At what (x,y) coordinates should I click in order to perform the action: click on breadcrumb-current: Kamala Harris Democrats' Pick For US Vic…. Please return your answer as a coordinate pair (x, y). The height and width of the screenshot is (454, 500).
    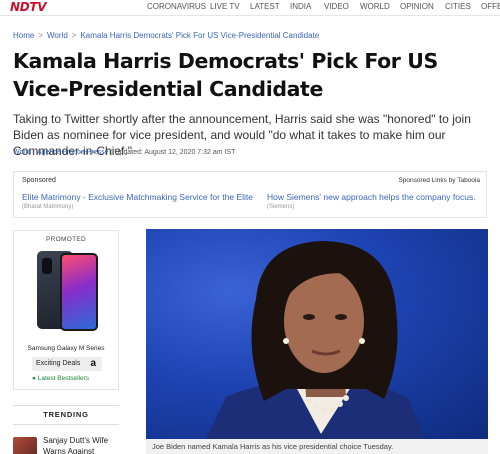
    Looking at the image, I should click on (199, 35).